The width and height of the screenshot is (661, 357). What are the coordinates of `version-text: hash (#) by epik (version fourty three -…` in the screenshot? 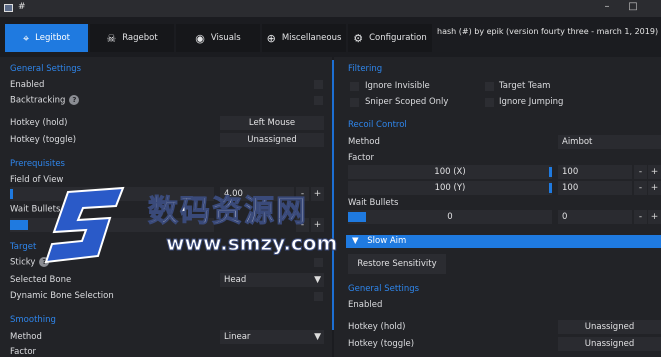 It's located at (548, 31).